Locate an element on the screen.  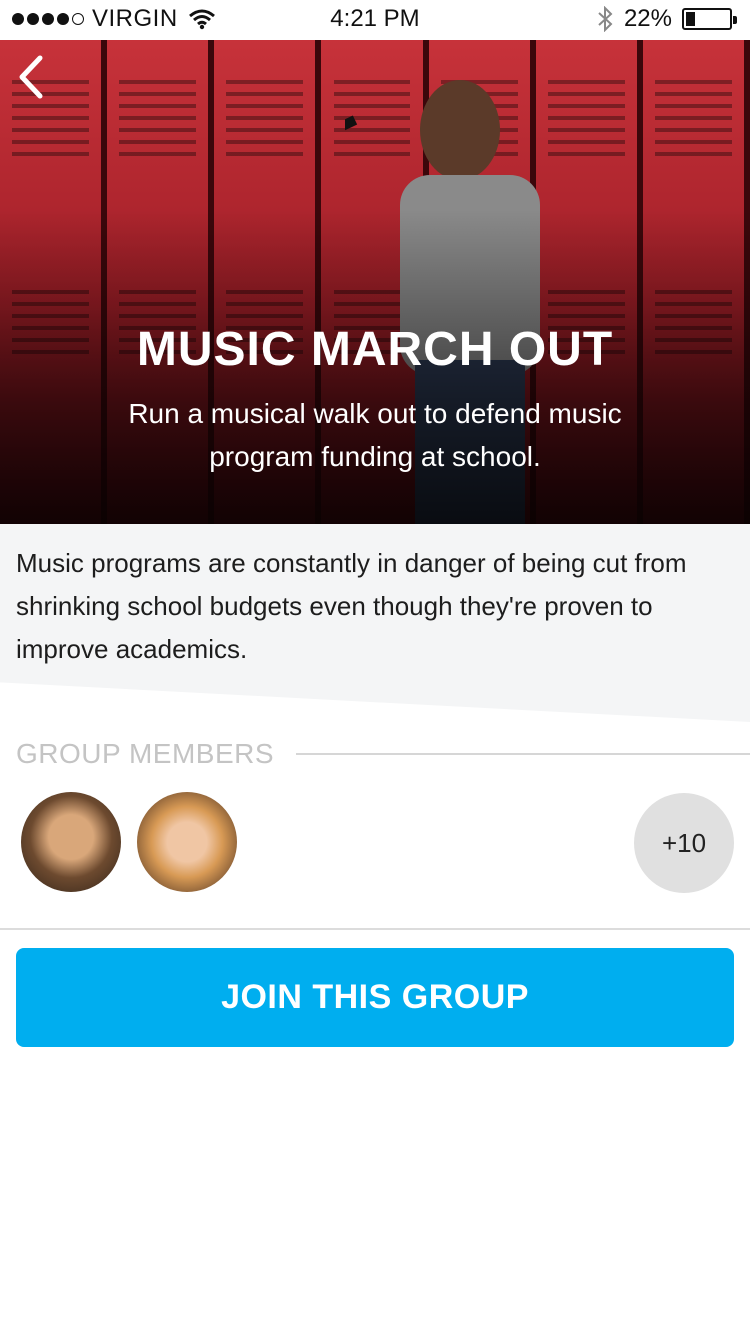
status-right: 22% is located at coordinates (667, 19).